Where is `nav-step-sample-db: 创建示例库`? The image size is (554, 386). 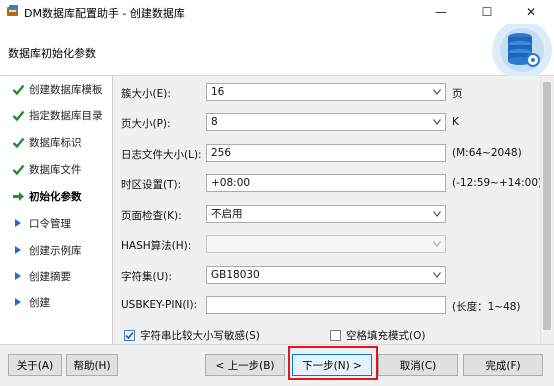
nav-step-sample-db: 创建示例库 is located at coordinates (56, 250).